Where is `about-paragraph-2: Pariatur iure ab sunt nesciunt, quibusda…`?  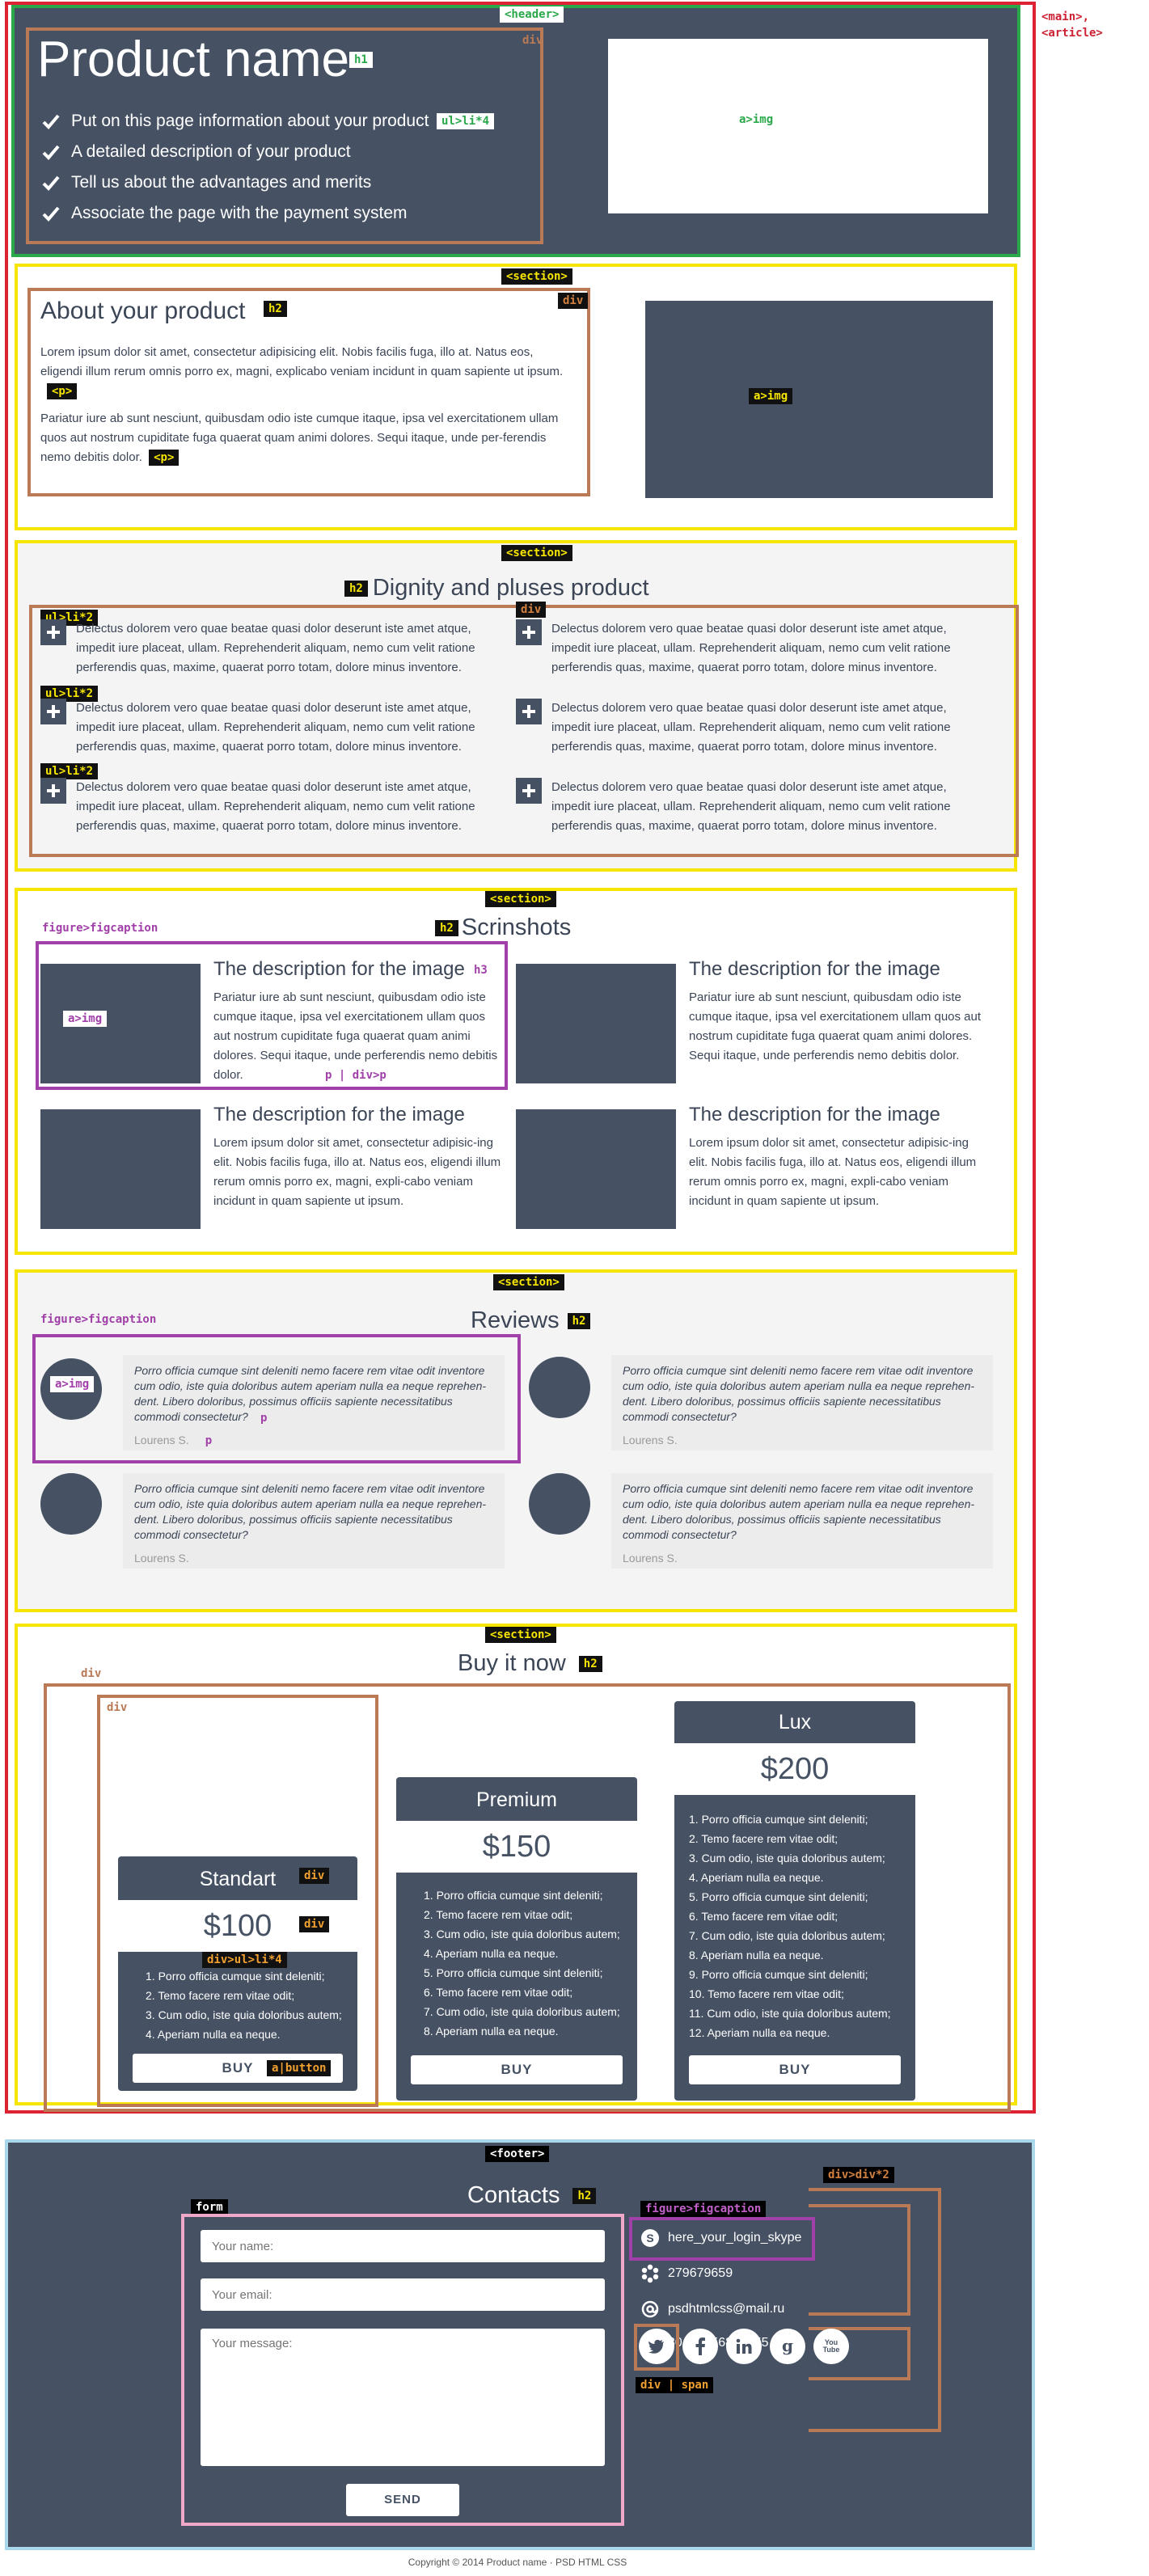
about-paragraph-2: Pariatur iure ab sunt nesciunt, quibusda… is located at coordinates (299, 439).